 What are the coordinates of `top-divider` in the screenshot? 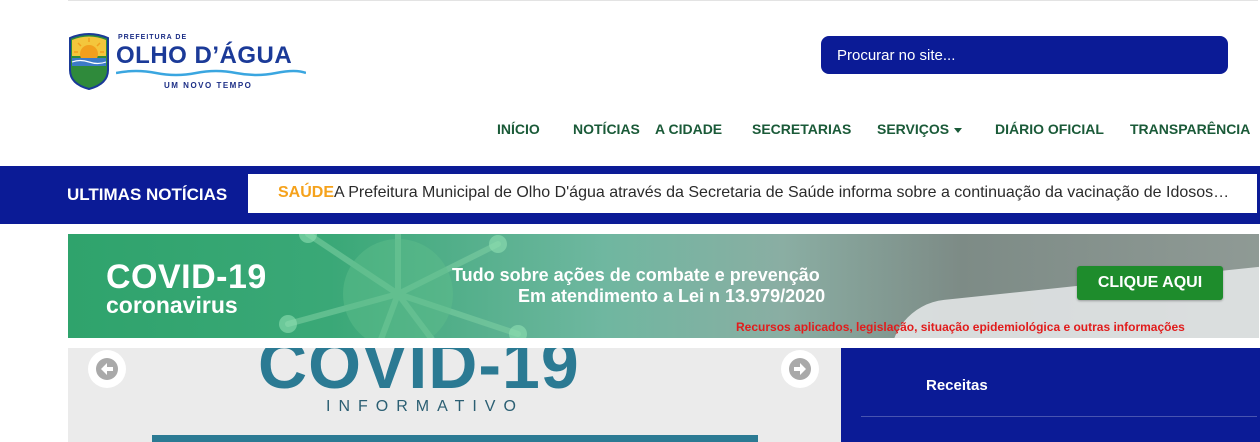 It's located at (663, 0).